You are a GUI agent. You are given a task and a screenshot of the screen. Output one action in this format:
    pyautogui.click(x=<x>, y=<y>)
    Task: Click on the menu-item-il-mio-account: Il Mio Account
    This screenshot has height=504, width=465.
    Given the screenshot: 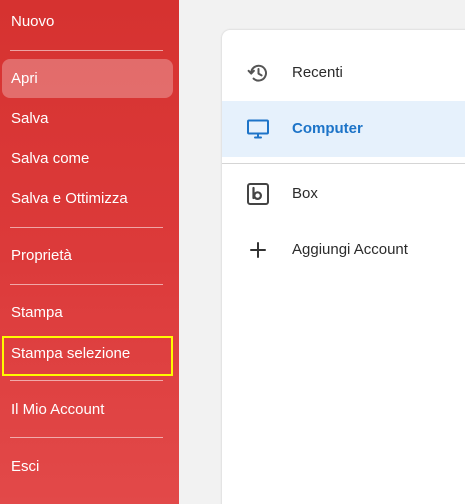 What is the action you would take?
    pyautogui.click(x=87, y=409)
    